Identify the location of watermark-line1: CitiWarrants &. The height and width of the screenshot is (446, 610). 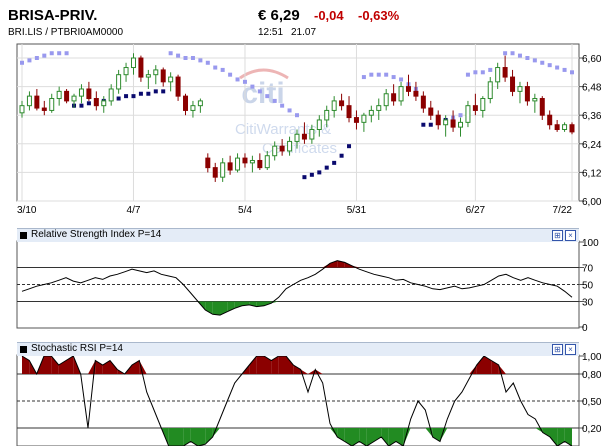
(283, 129).